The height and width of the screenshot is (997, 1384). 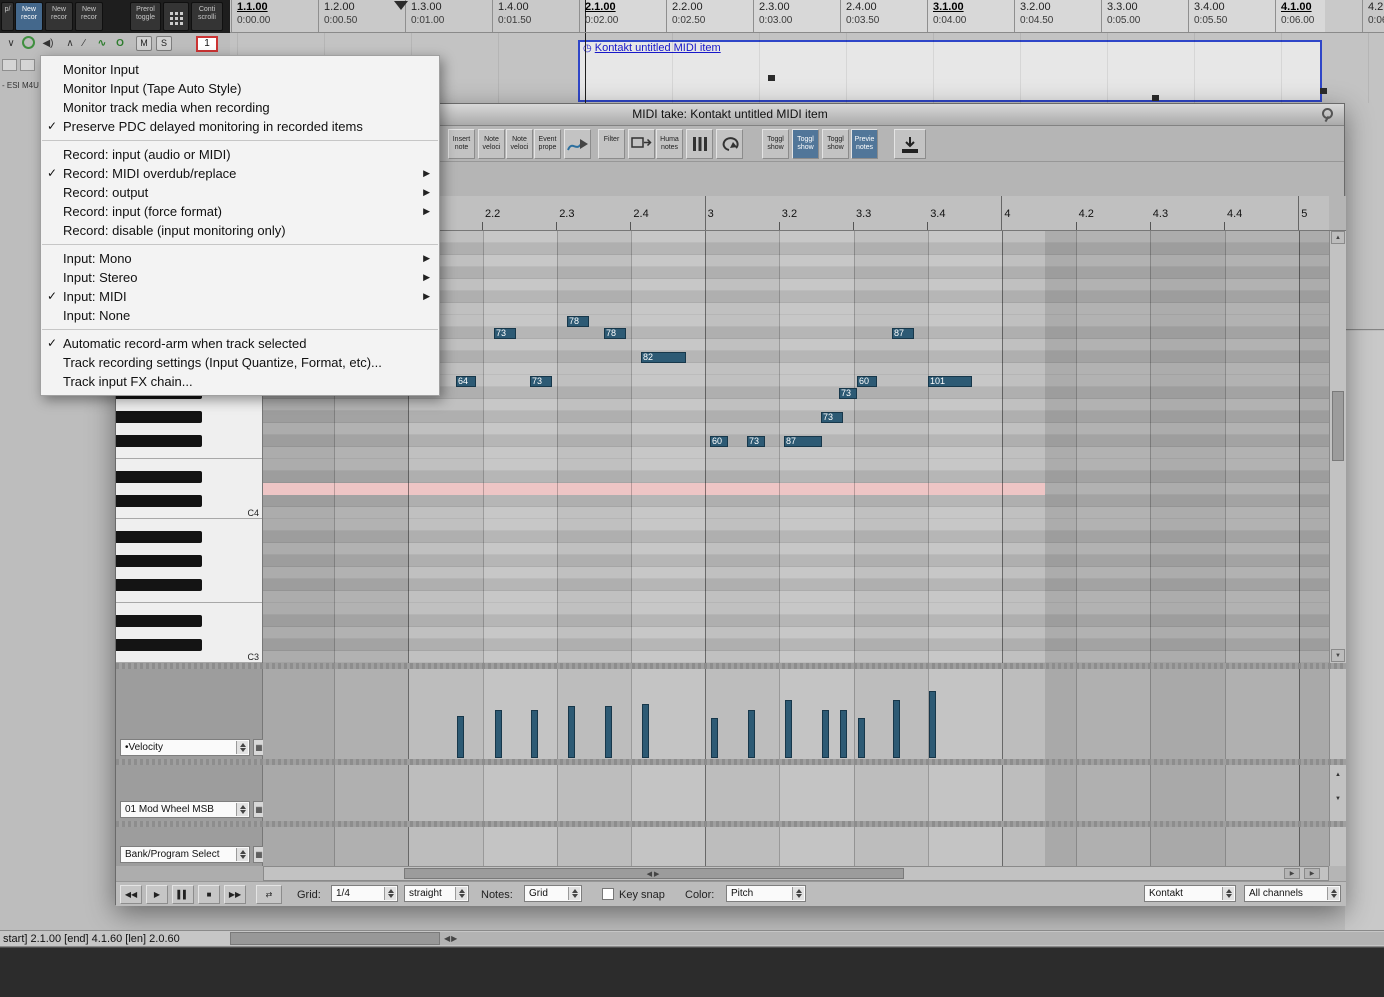 I want to click on midi-item: ◷ Kontakt untitled MIDI item, so click(x=952, y=71).